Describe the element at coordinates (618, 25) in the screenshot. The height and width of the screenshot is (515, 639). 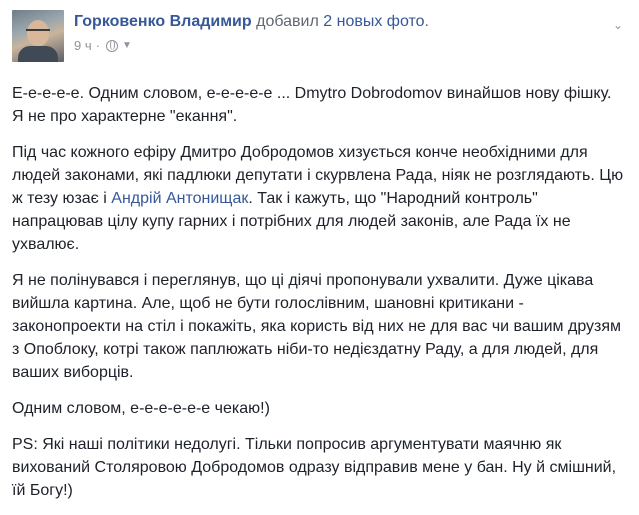
I see `post-options-chevron-icon: ⌄` at that location.